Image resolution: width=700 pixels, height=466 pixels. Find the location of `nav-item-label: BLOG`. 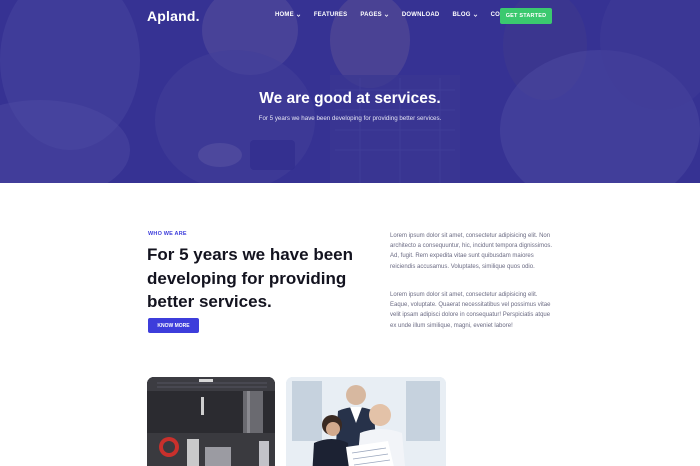

nav-item-label: BLOG is located at coordinates (461, 15).